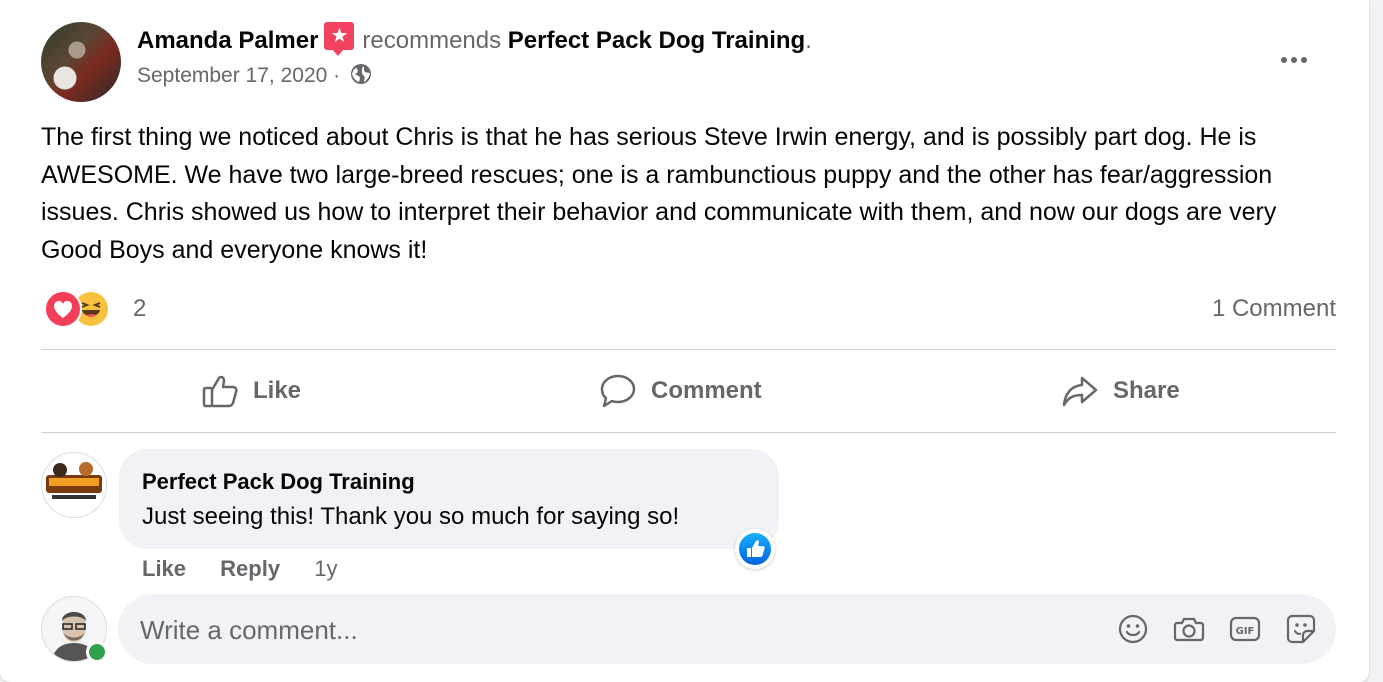 This screenshot has height=682, width=1383. I want to click on gif-icon: GIF, so click(1245, 629).